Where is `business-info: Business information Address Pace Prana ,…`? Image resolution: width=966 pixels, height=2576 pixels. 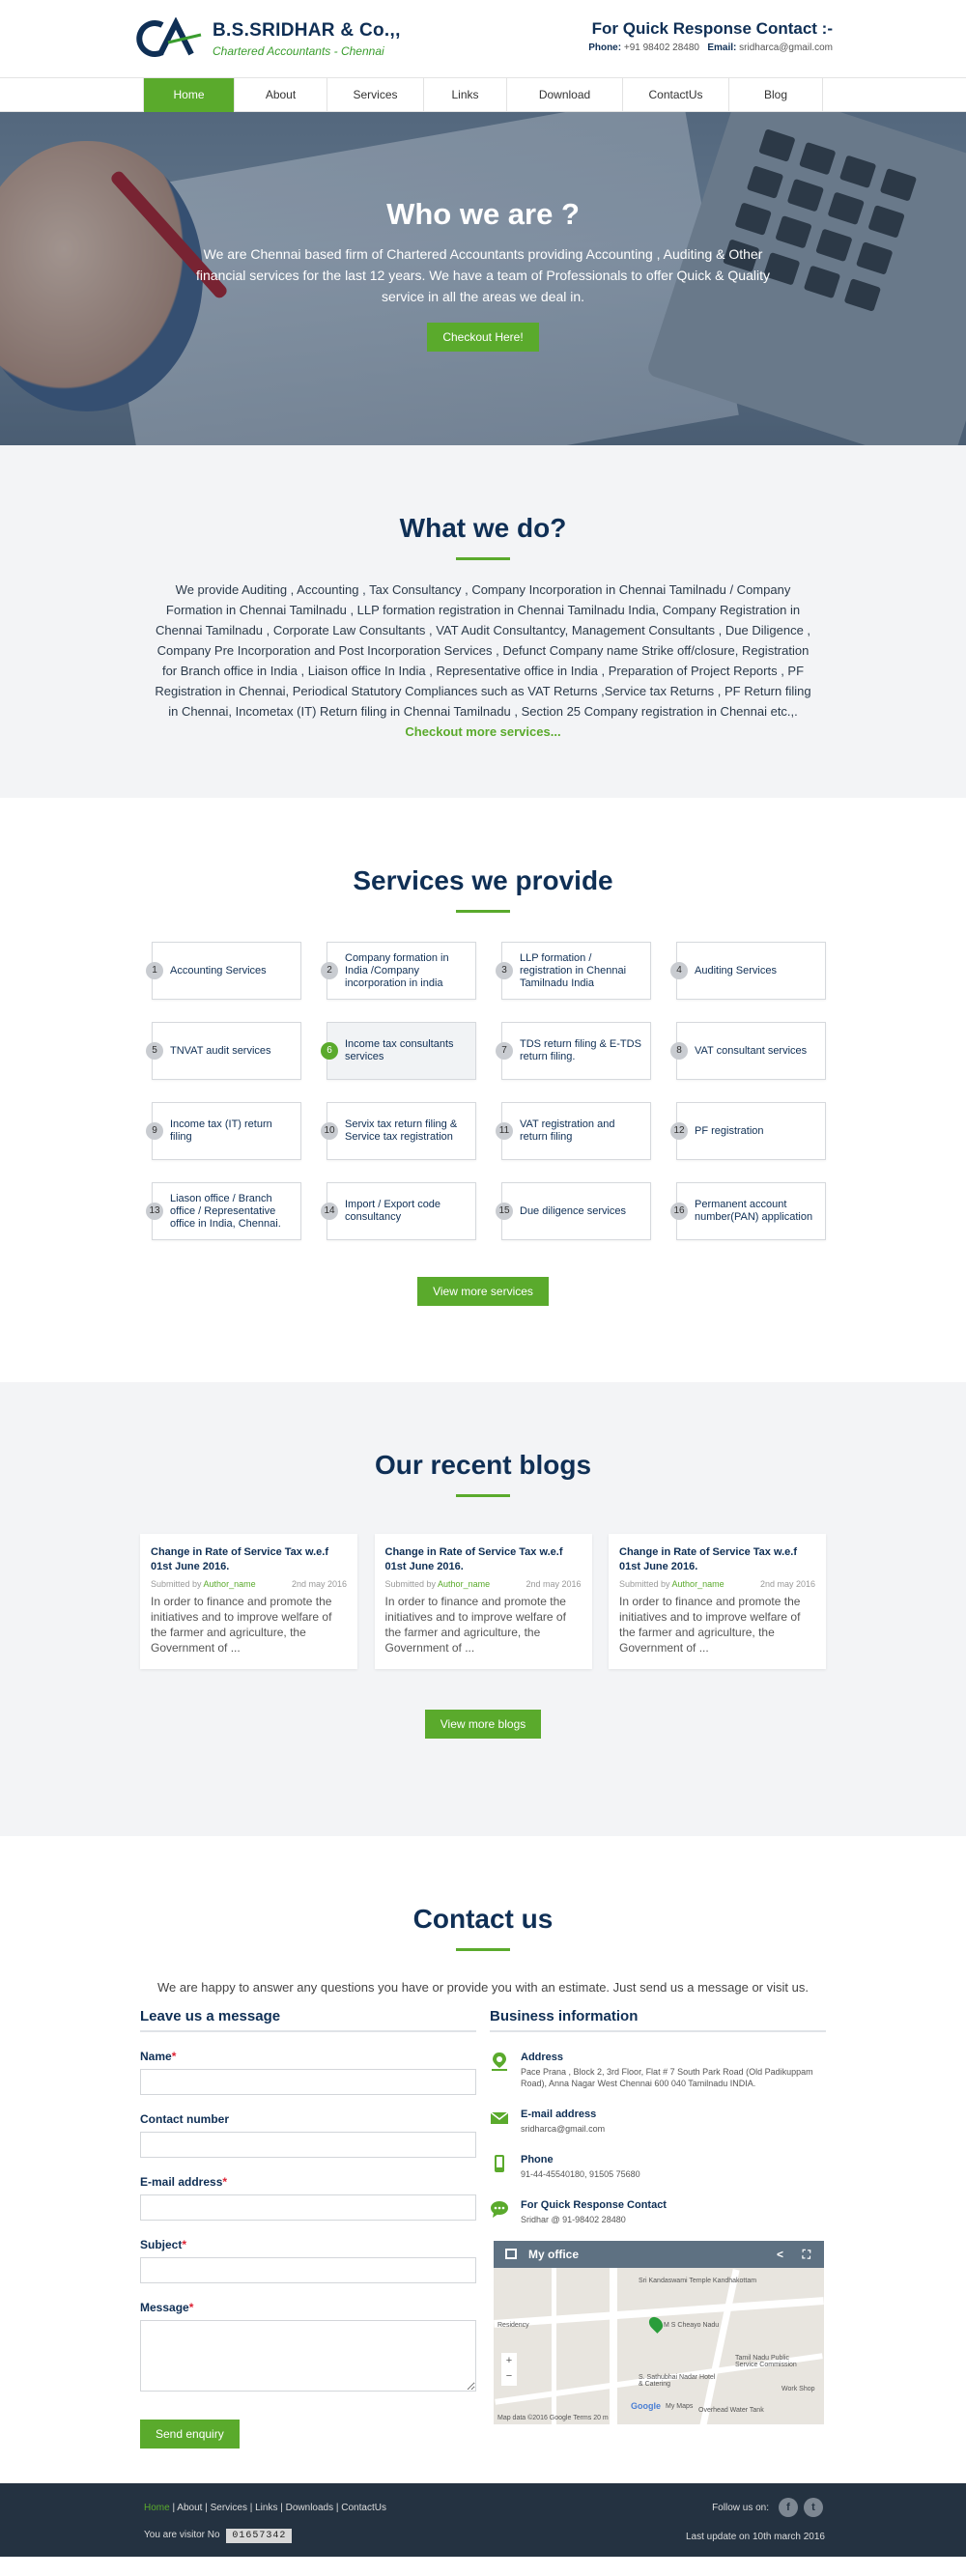 business-info: Business information Address Pace Prana ,… is located at coordinates (658, 2228).